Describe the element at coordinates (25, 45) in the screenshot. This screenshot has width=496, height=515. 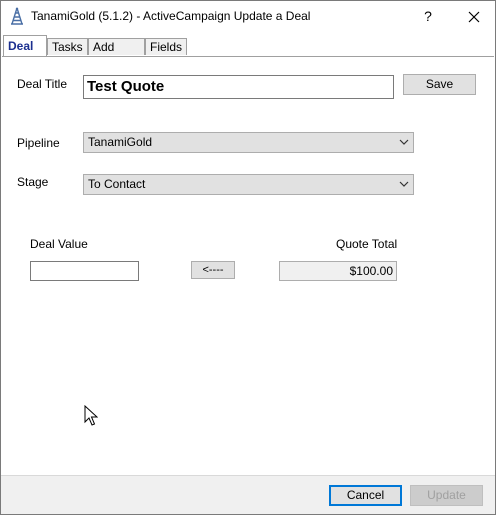
I see `tab-deal: Deal` at that location.